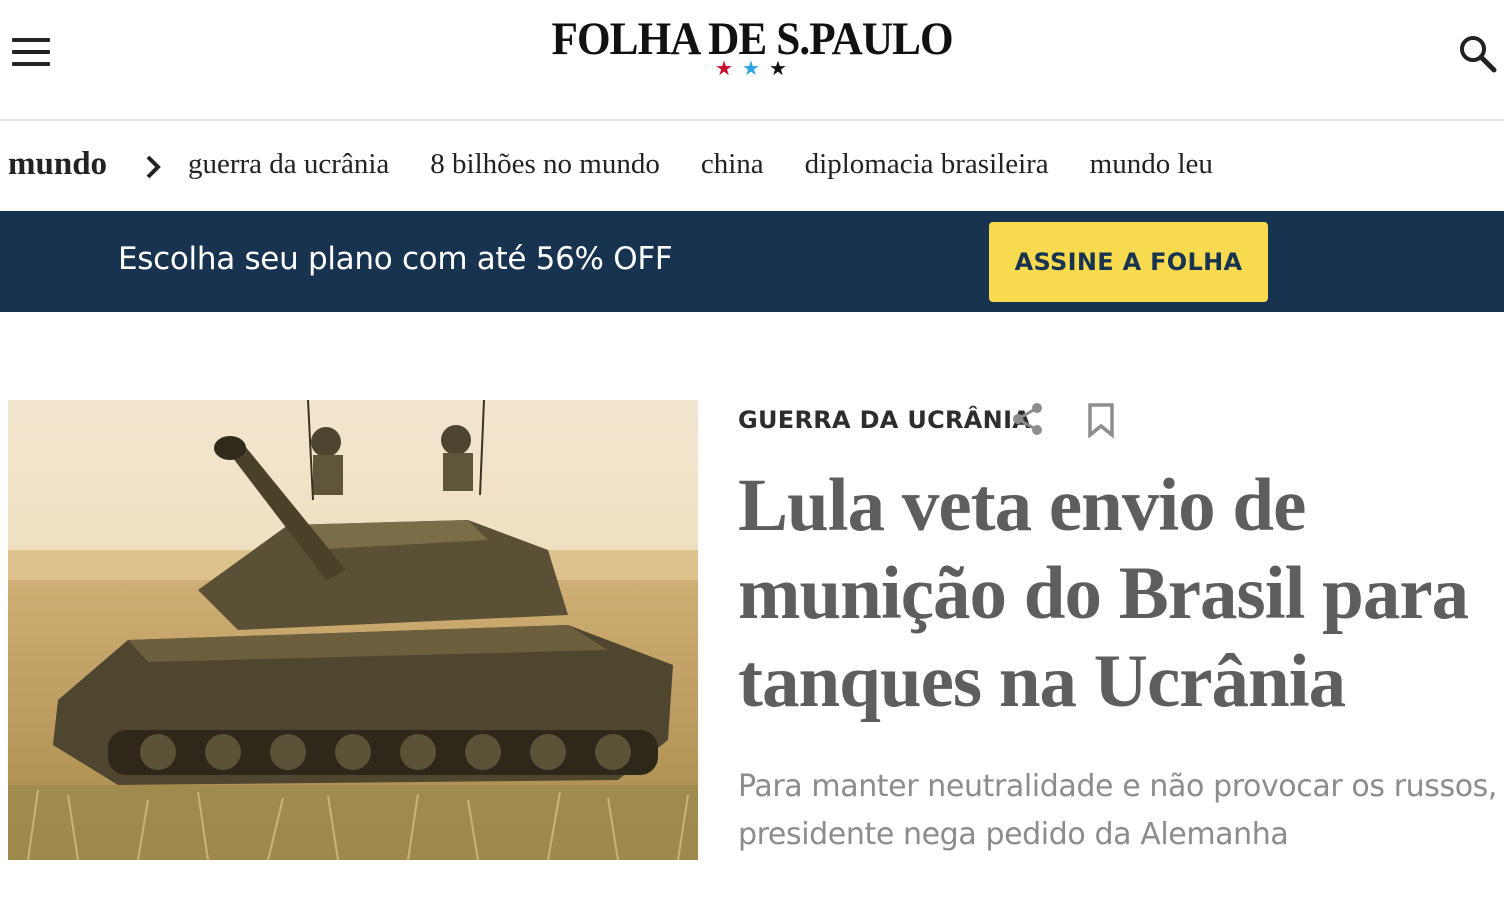 The height and width of the screenshot is (916, 1504). Describe the element at coordinates (1151, 164) in the screenshot. I see `subnav-link-mundo-leu: mundo leu` at that location.